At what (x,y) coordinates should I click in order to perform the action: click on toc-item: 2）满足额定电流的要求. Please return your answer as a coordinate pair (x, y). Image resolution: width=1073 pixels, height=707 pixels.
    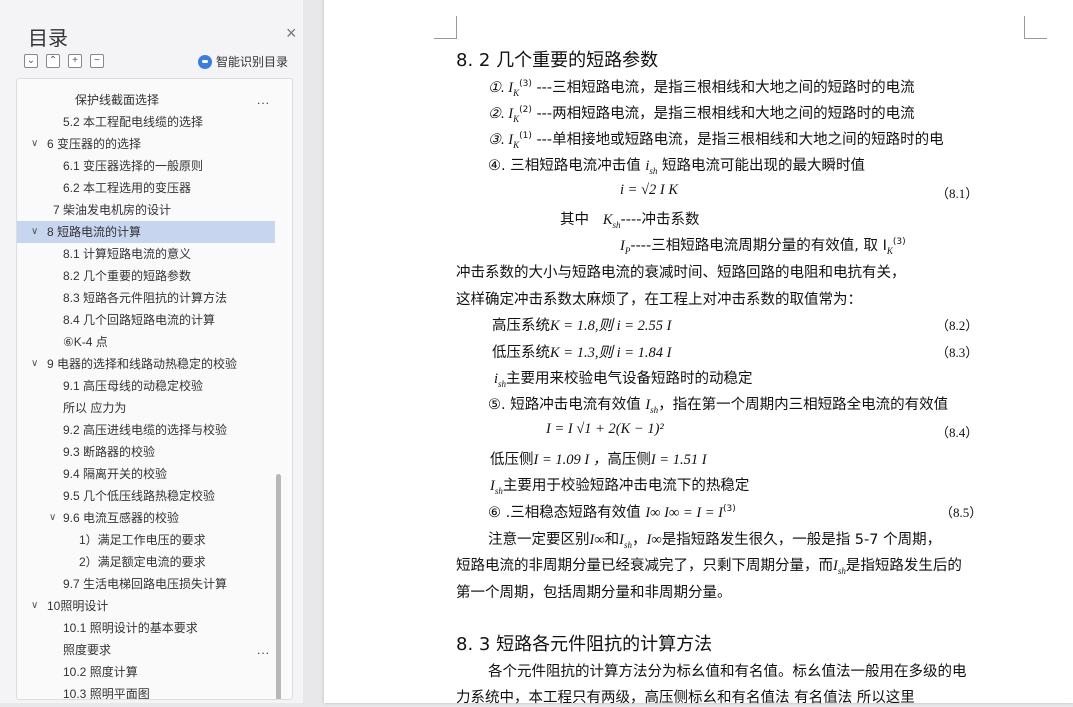
    Looking at the image, I should click on (146, 562).